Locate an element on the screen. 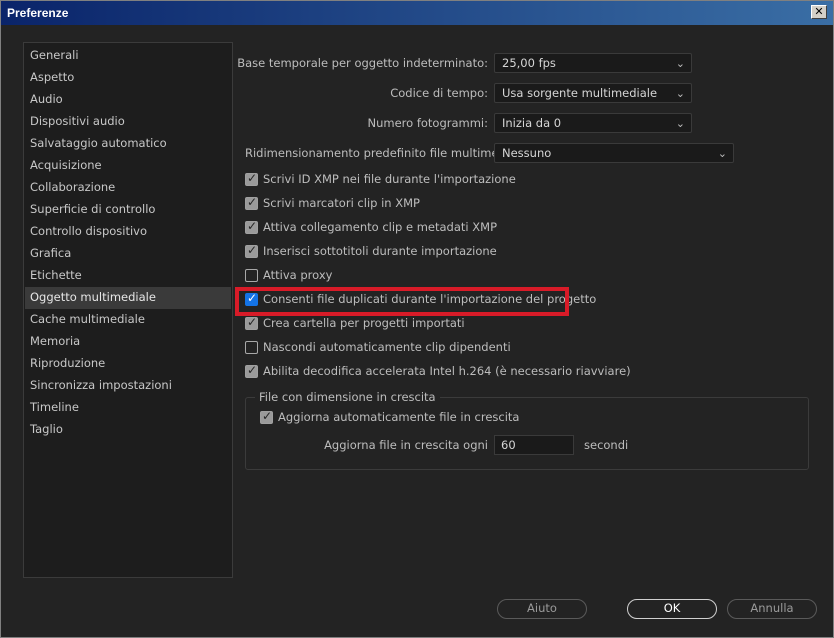 The image size is (834, 638). ridimensionamento-value: Nessuno is located at coordinates (527, 153).